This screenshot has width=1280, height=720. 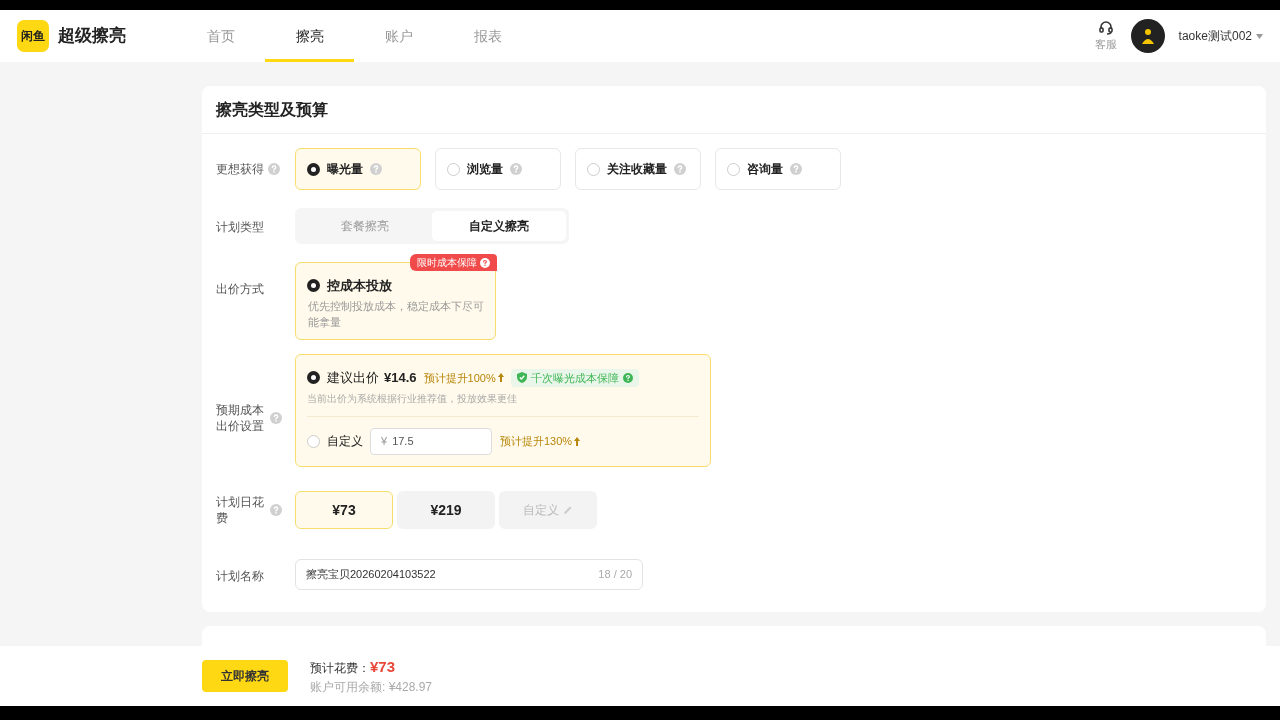 I want to click on avatar, so click(x=1147, y=36).